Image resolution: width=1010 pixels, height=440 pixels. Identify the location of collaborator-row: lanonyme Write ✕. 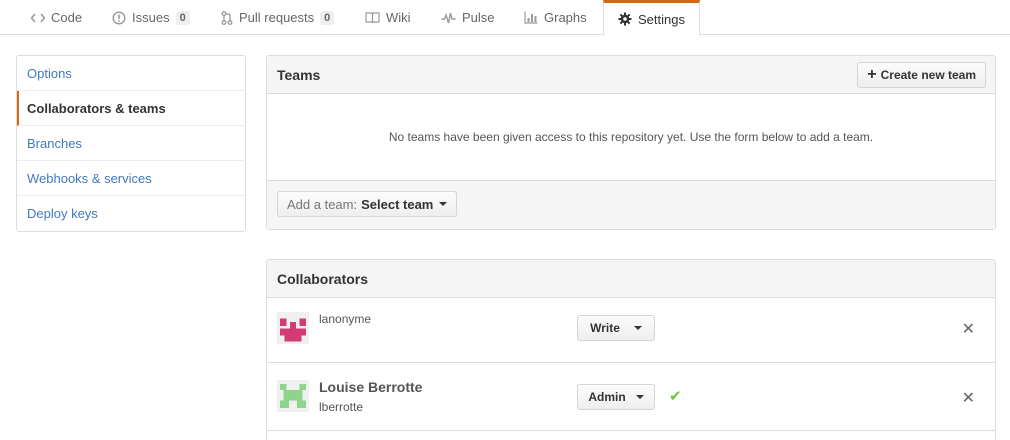
(631, 330).